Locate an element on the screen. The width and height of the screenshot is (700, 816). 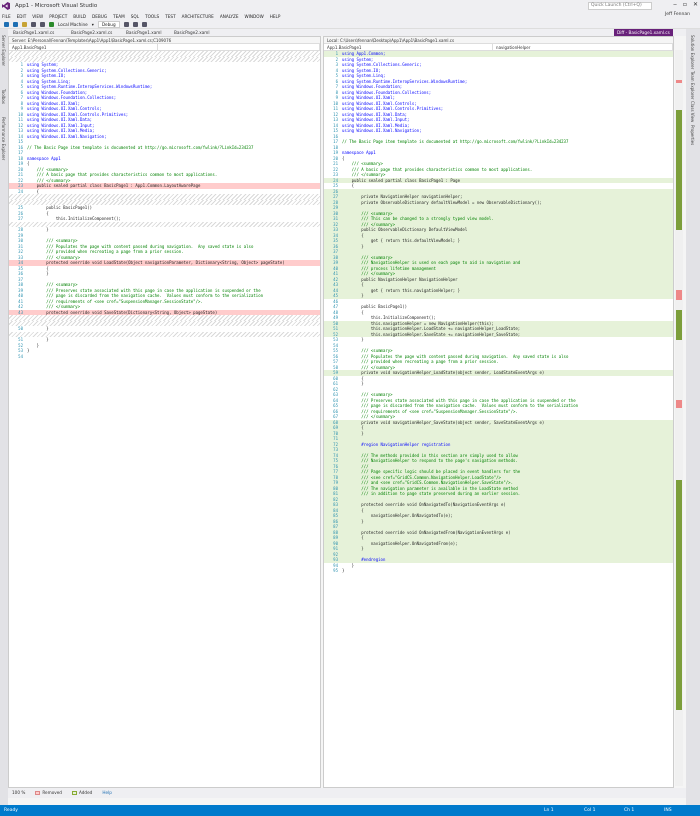
minimize-icon: ‒ is located at coordinates (675, 4).